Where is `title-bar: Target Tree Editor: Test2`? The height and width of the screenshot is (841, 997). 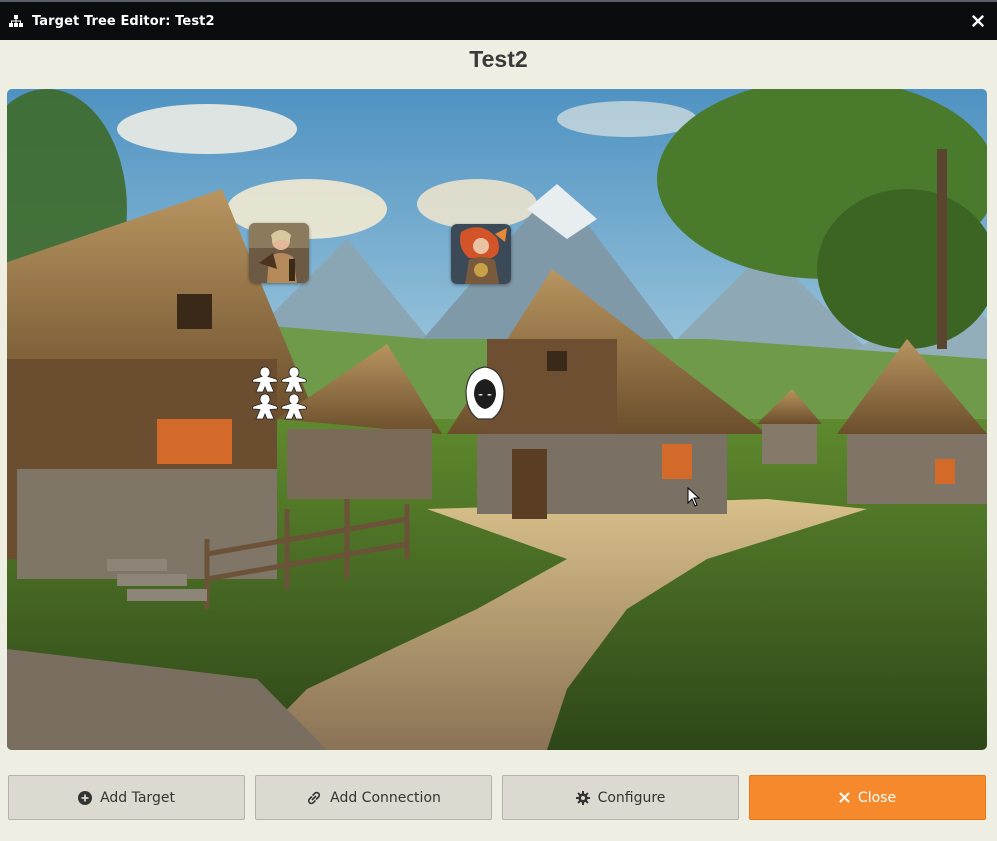
title-bar: Target Tree Editor: Test2 is located at coordinates (498, 20).